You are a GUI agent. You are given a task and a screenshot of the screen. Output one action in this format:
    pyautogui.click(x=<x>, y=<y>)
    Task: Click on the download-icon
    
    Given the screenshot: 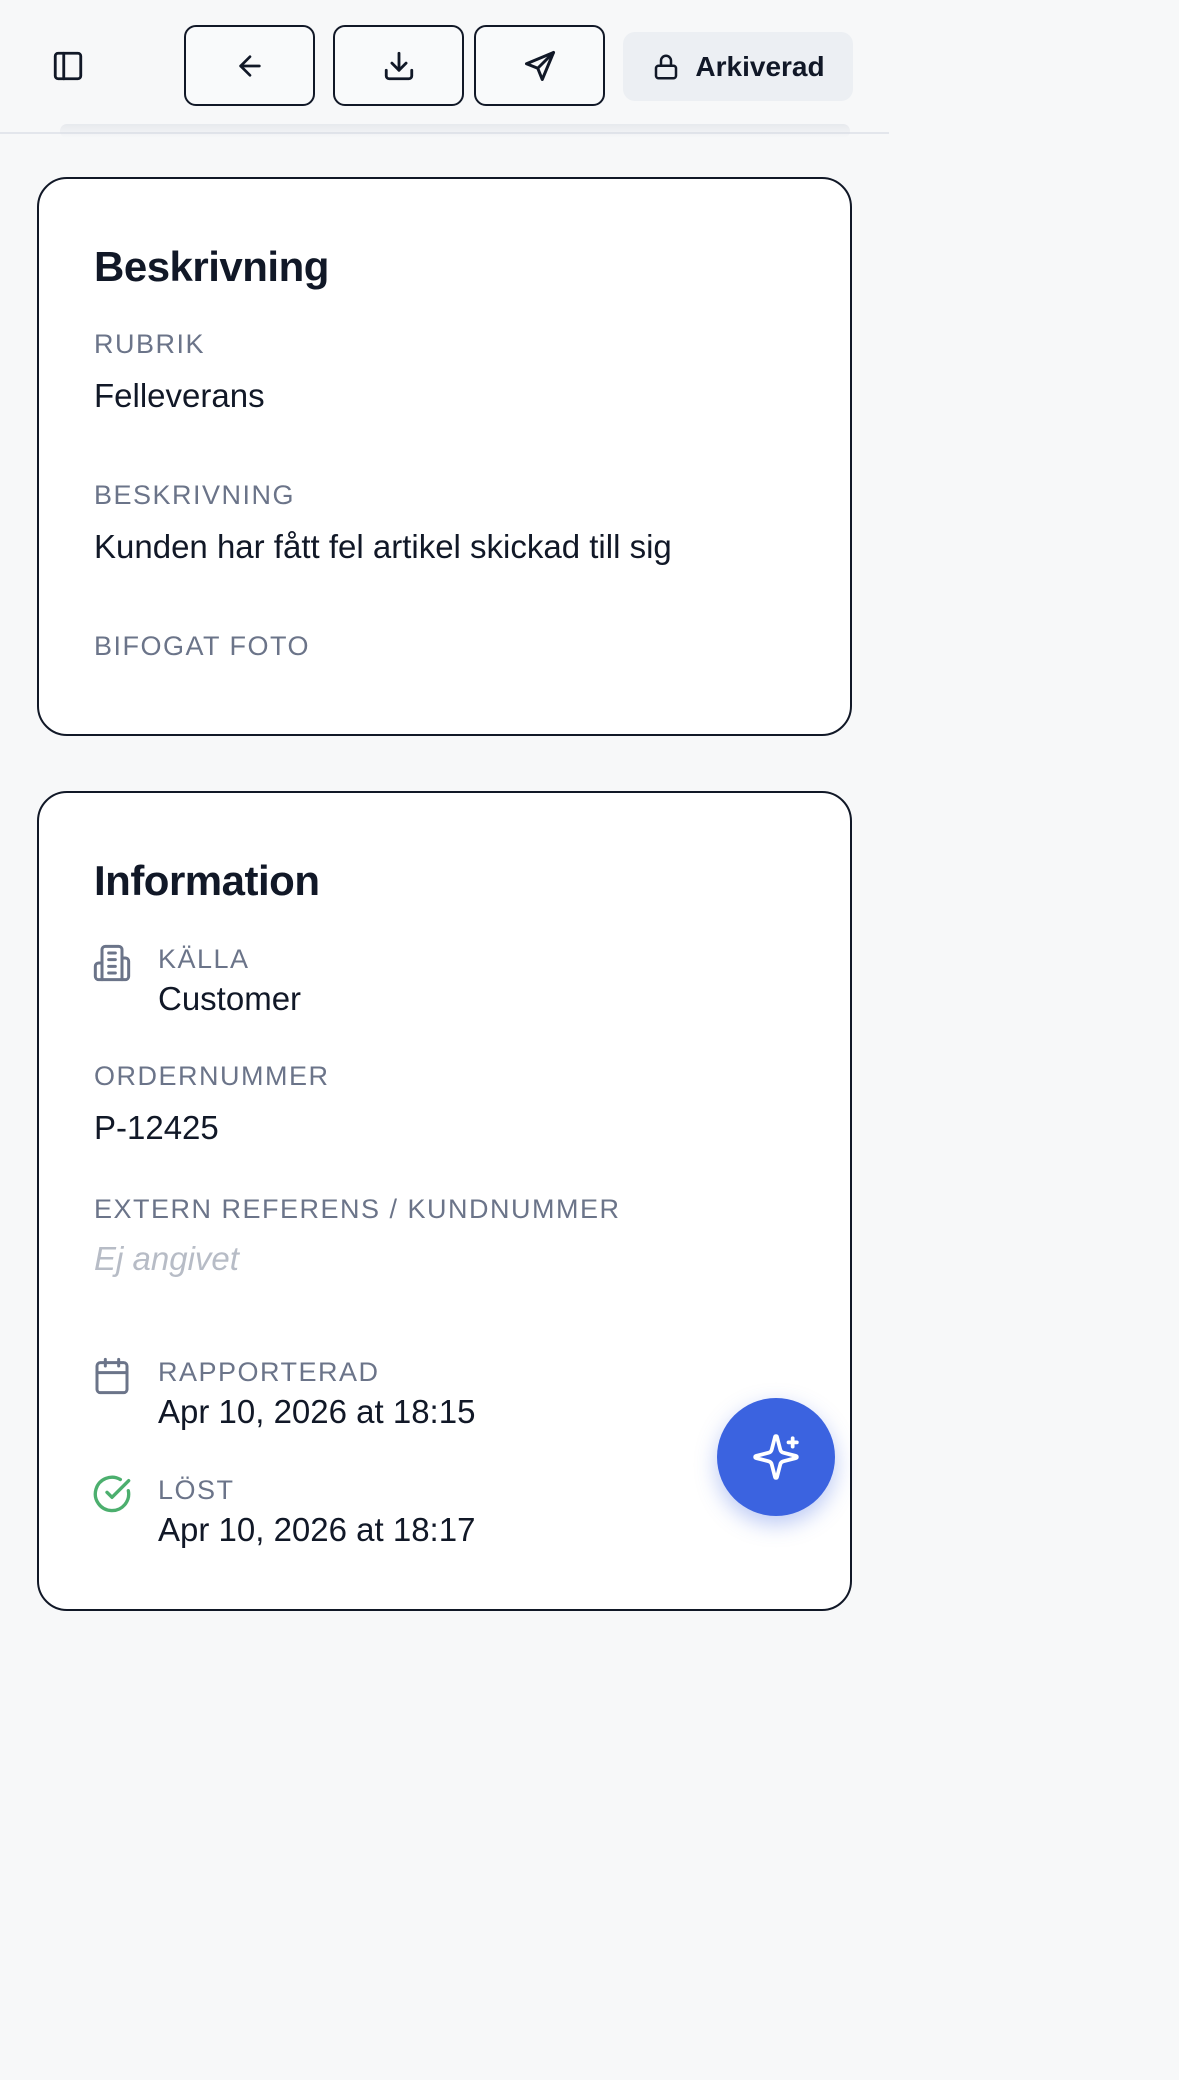 What is the action you would take?
    pyautogui.click(x=398, y=65)
    